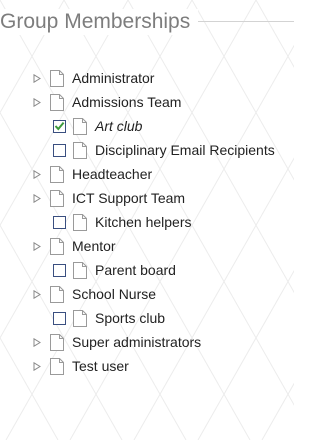 This screenshot has width=320, height=440. I want to click on checkmark-icon, so click(59, 126).